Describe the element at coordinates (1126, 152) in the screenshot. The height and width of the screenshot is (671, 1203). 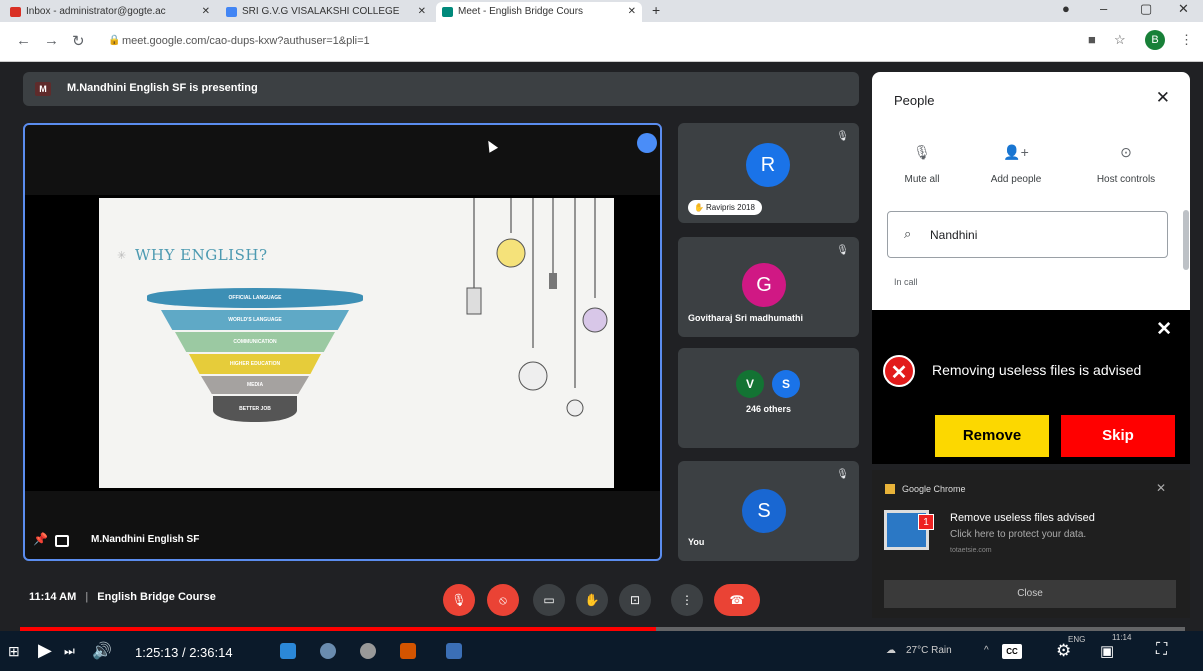
I see `toggle-icon: ⊙` at that location.